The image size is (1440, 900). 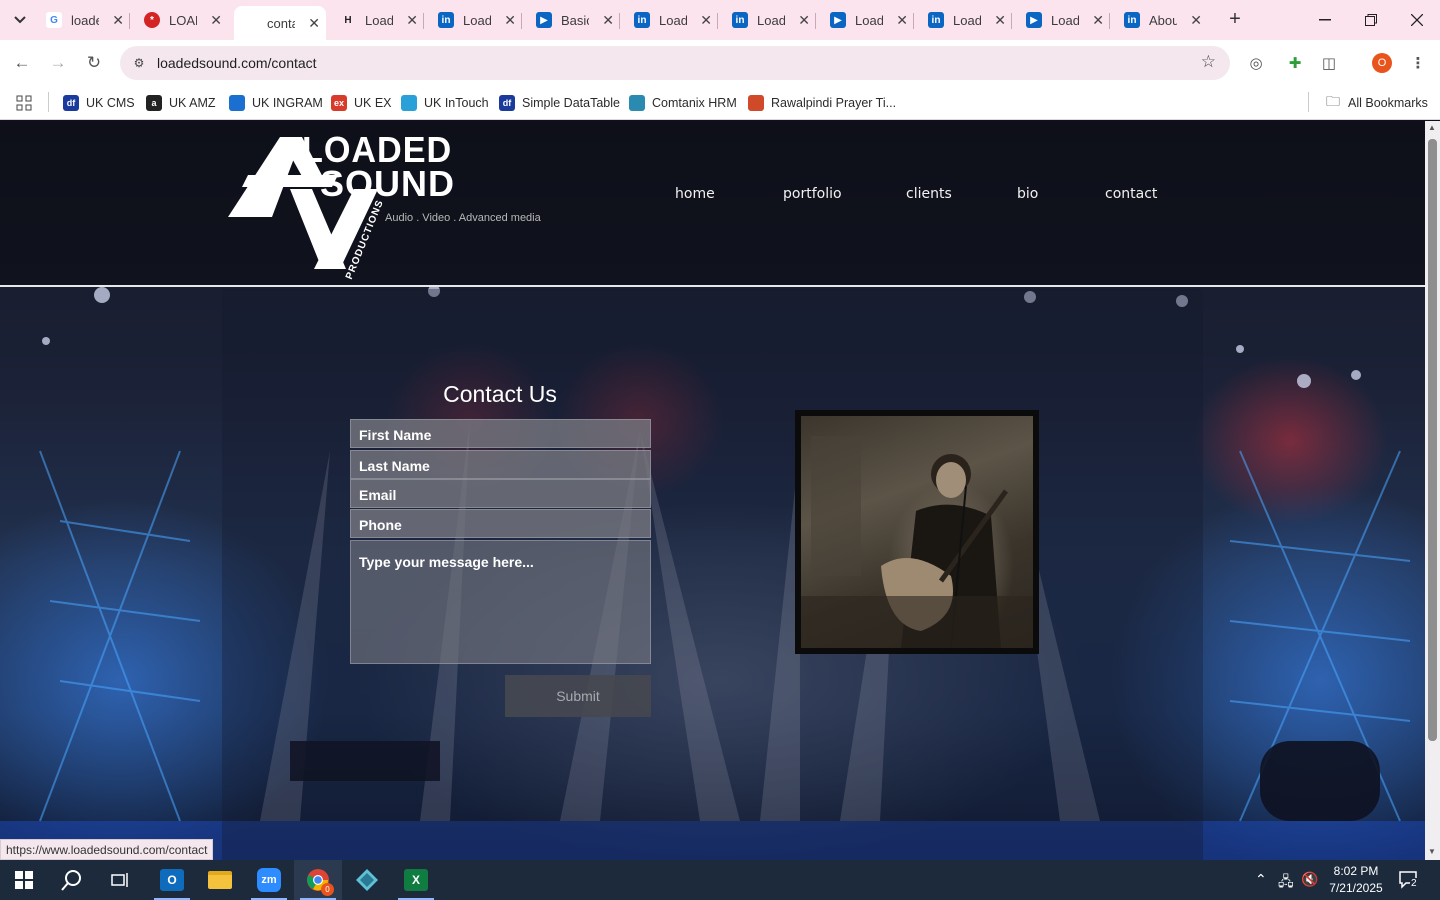 I want to click on network-icon: 🖧, so click(x=1286, y=883).